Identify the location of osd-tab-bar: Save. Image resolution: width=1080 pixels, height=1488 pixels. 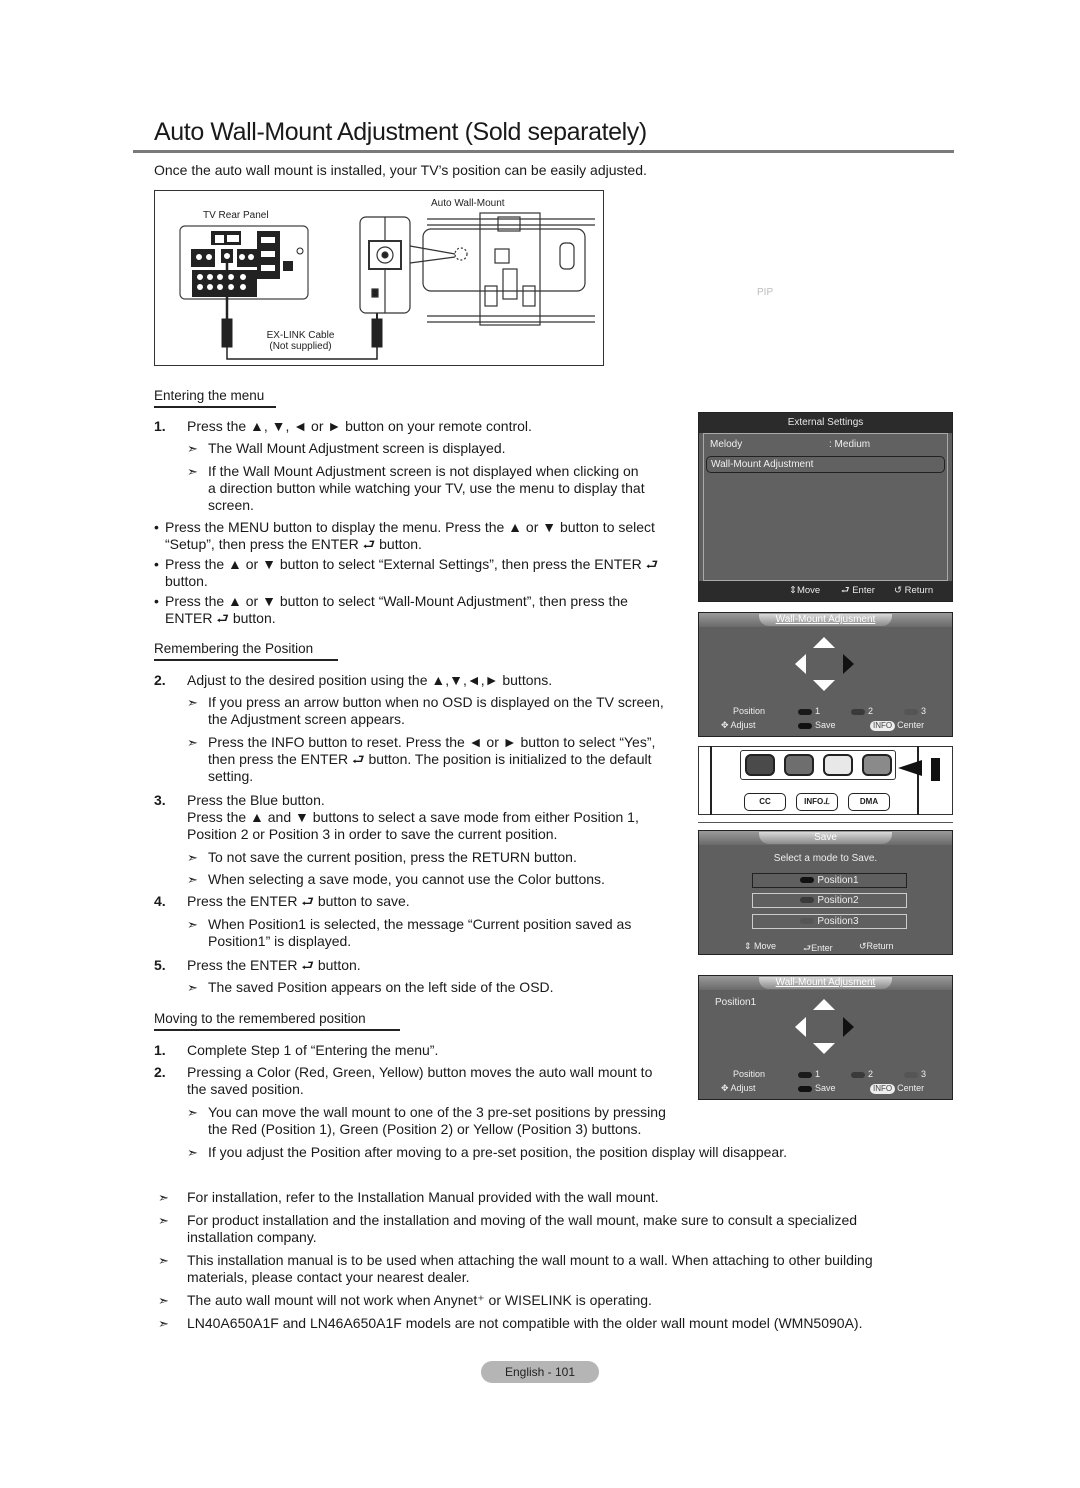
(825, 838).